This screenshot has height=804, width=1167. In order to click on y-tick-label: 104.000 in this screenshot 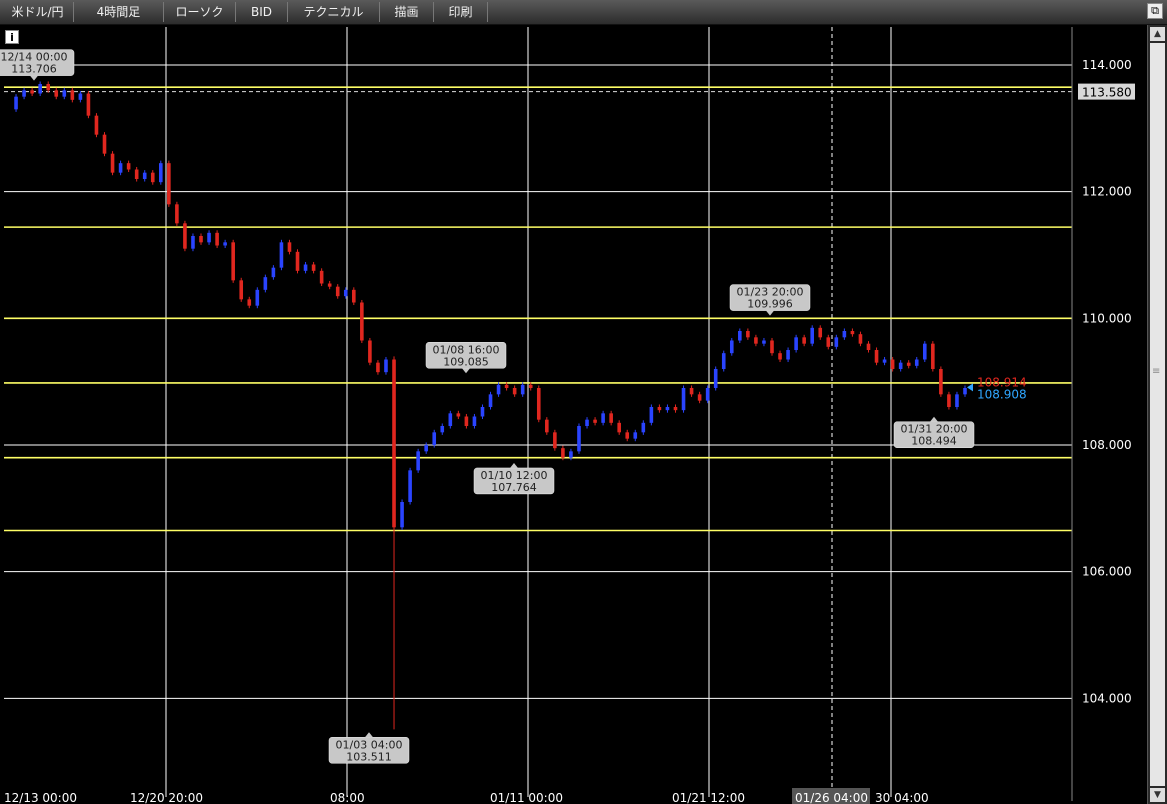, I will do `click(1107, 698)`.